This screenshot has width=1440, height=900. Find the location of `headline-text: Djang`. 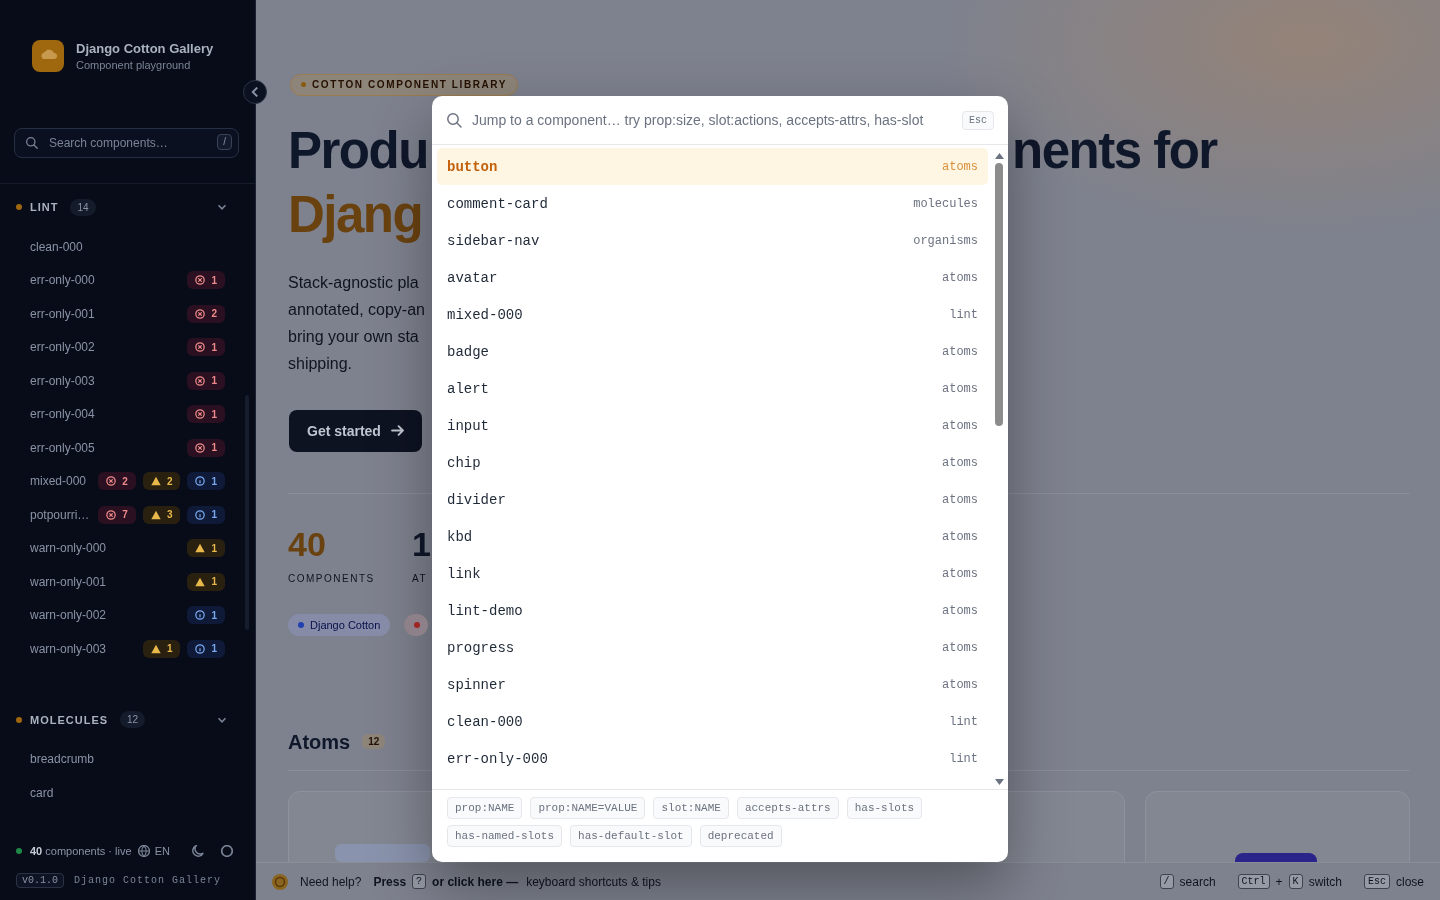

headline-text: Djang is located at coordinates (355, 214).